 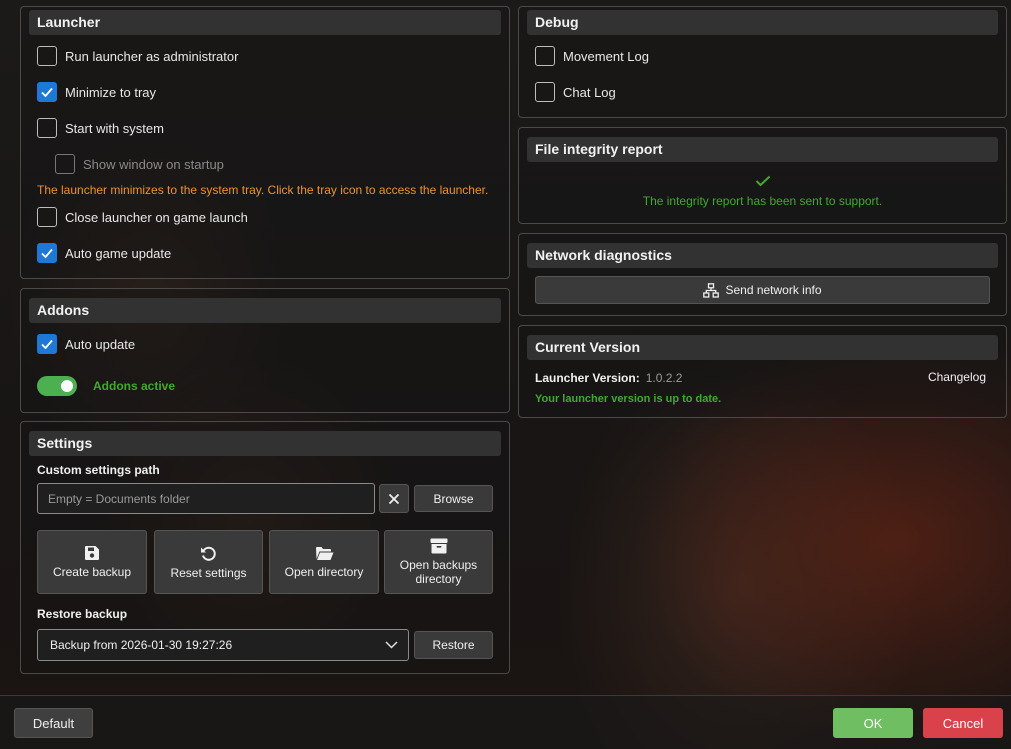 I want to click on network-diagnostics-panel-title: Network diagnostics, so click(x=762, y=255).